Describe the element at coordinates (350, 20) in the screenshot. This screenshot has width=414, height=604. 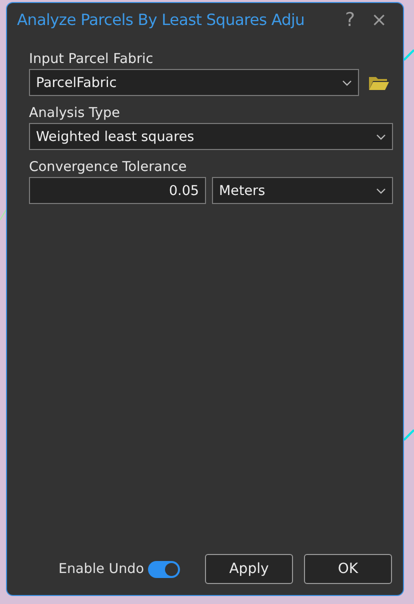
I see `help-button: ?` at that location.